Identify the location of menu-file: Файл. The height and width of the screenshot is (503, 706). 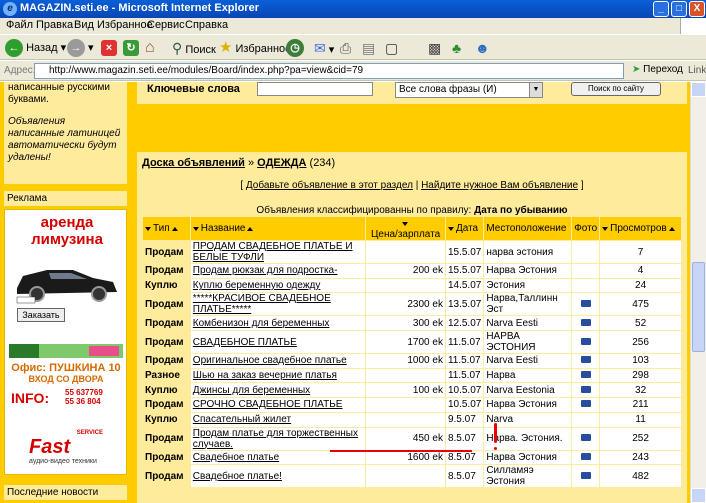
(19, 25).